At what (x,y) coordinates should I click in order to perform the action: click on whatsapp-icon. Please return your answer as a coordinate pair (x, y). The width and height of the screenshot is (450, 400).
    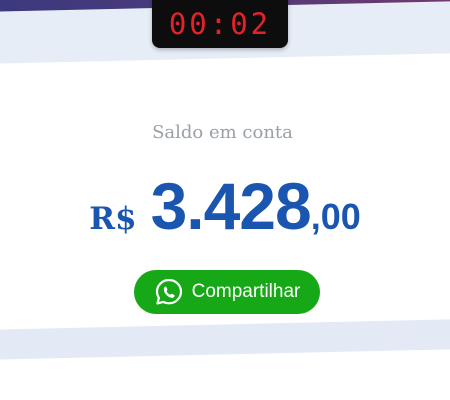
    Looking at the image, I should click on (169, 292).